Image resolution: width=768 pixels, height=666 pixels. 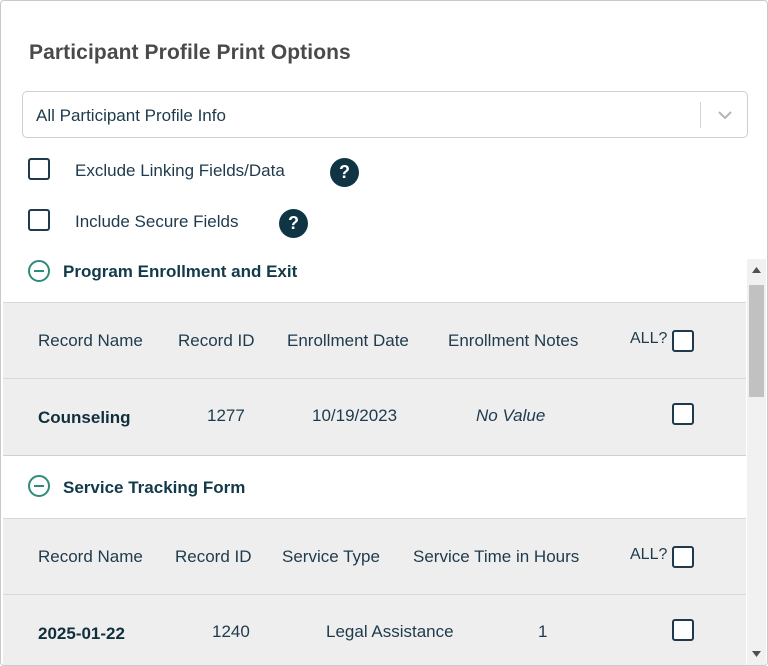 I want to click on select-separator, so click(x=700, y=115).